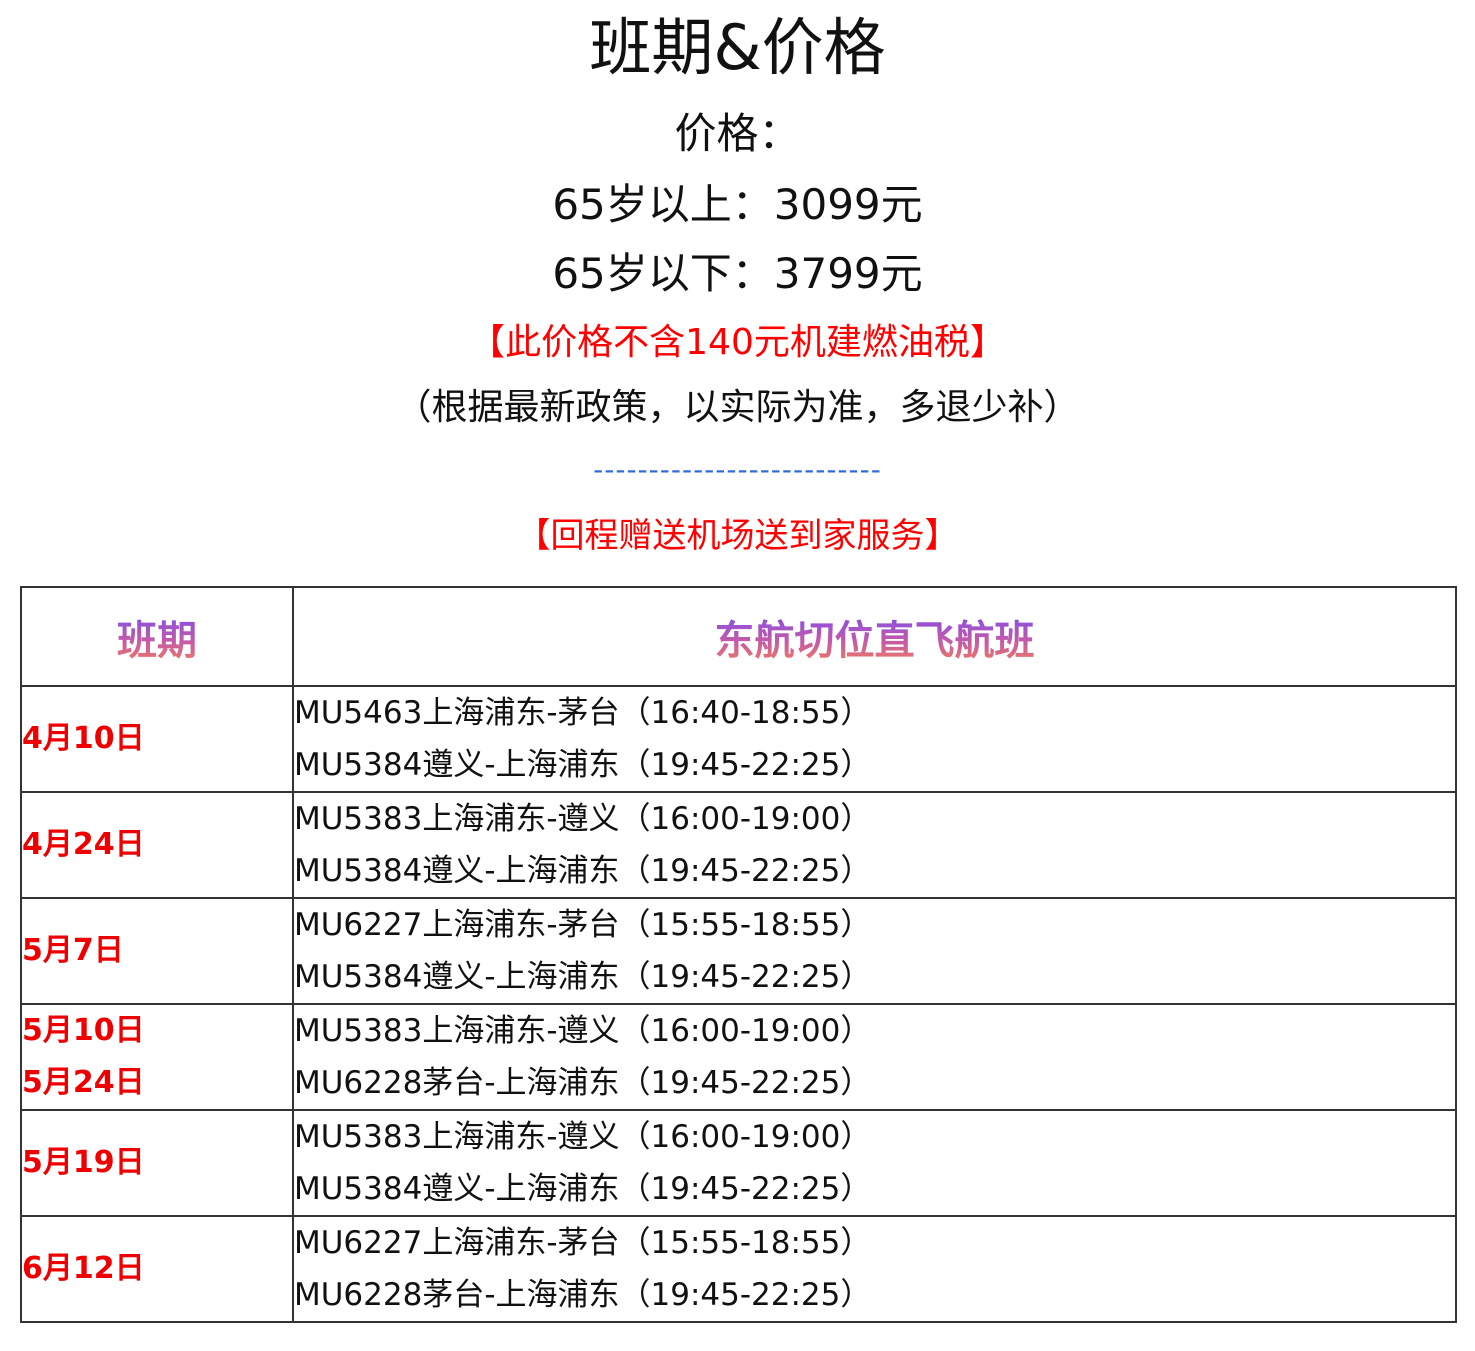 The width and height of the screenshot is (1475, 1351). Describe the element at coordinates (73, 950) in the screenshot. I see `date-label: 5月7日` at that location.